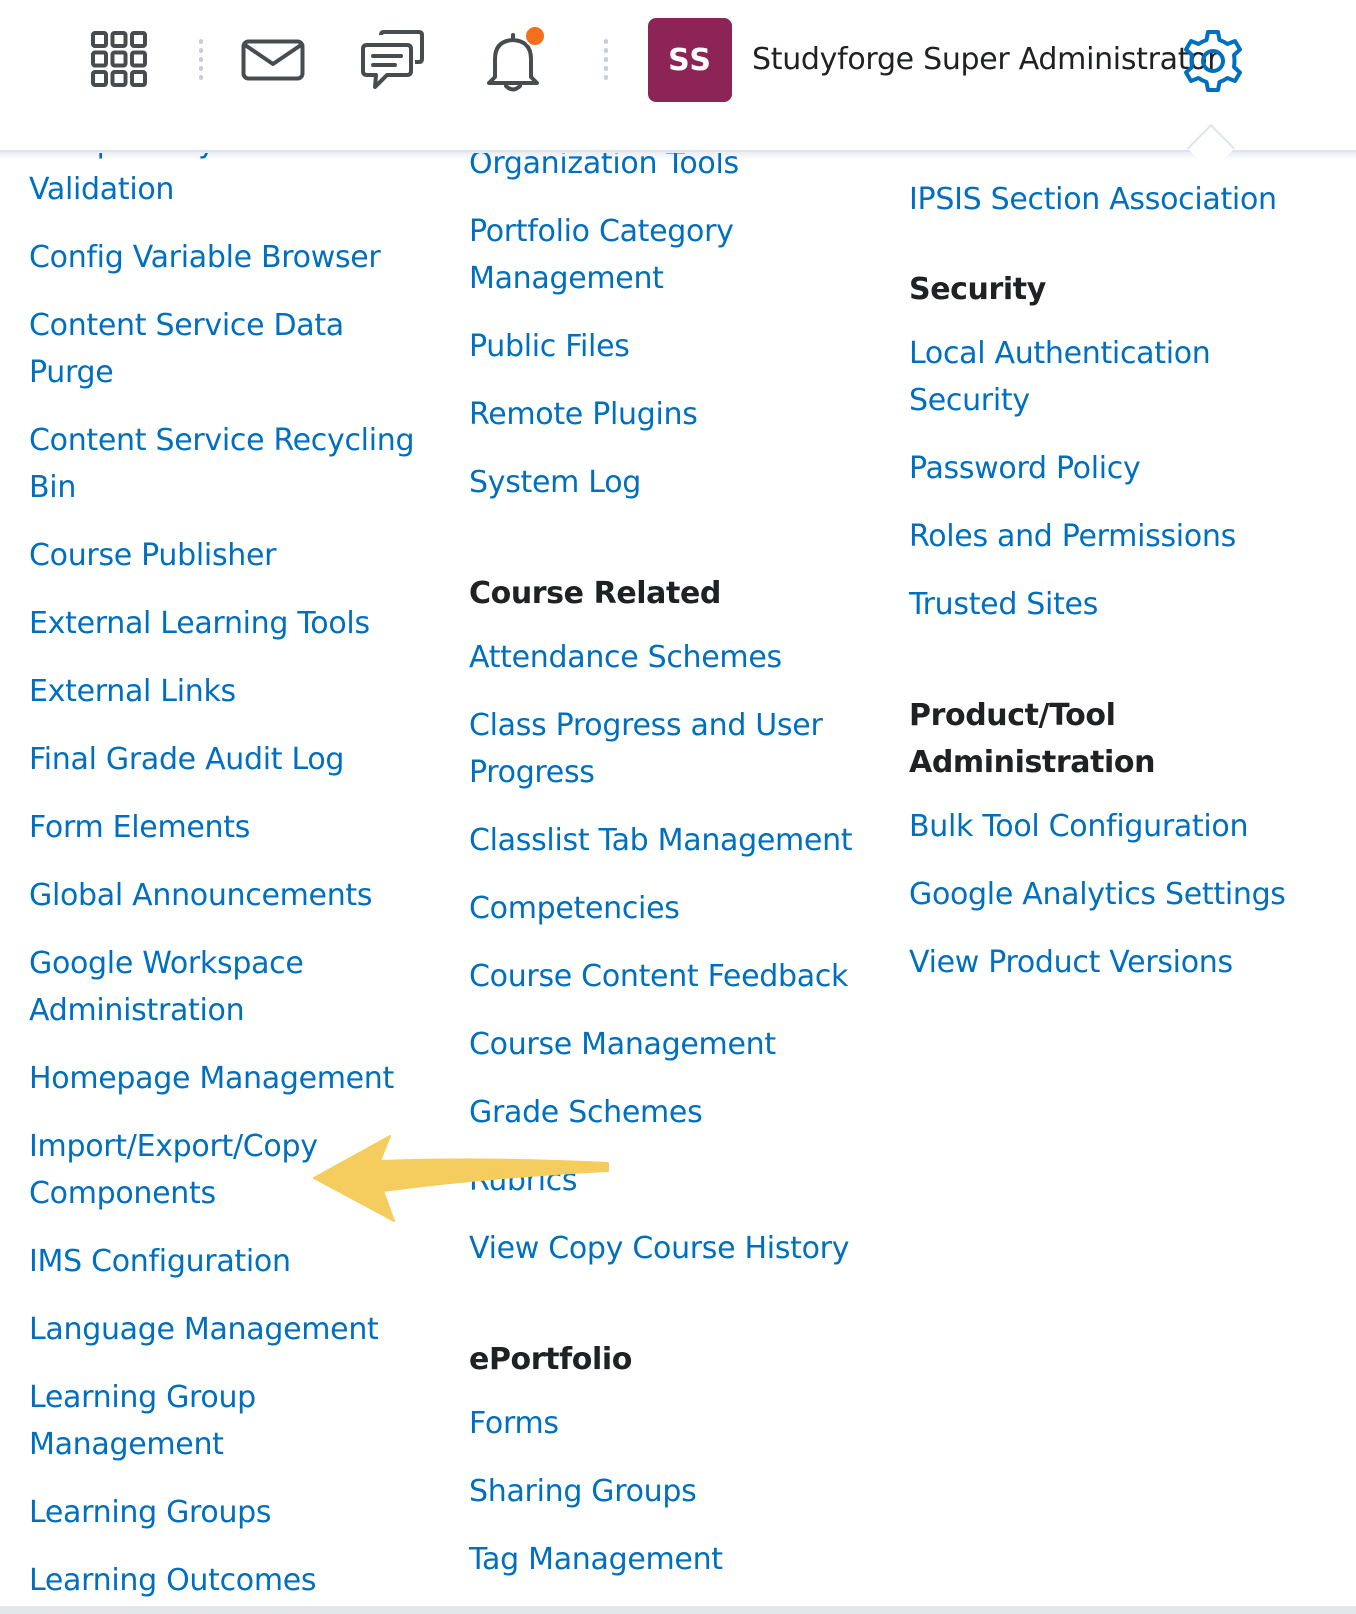  Describe the element at coordinates (595, 593) in the screenshot. I see `section-heading-course-related: Course Related` at that location.